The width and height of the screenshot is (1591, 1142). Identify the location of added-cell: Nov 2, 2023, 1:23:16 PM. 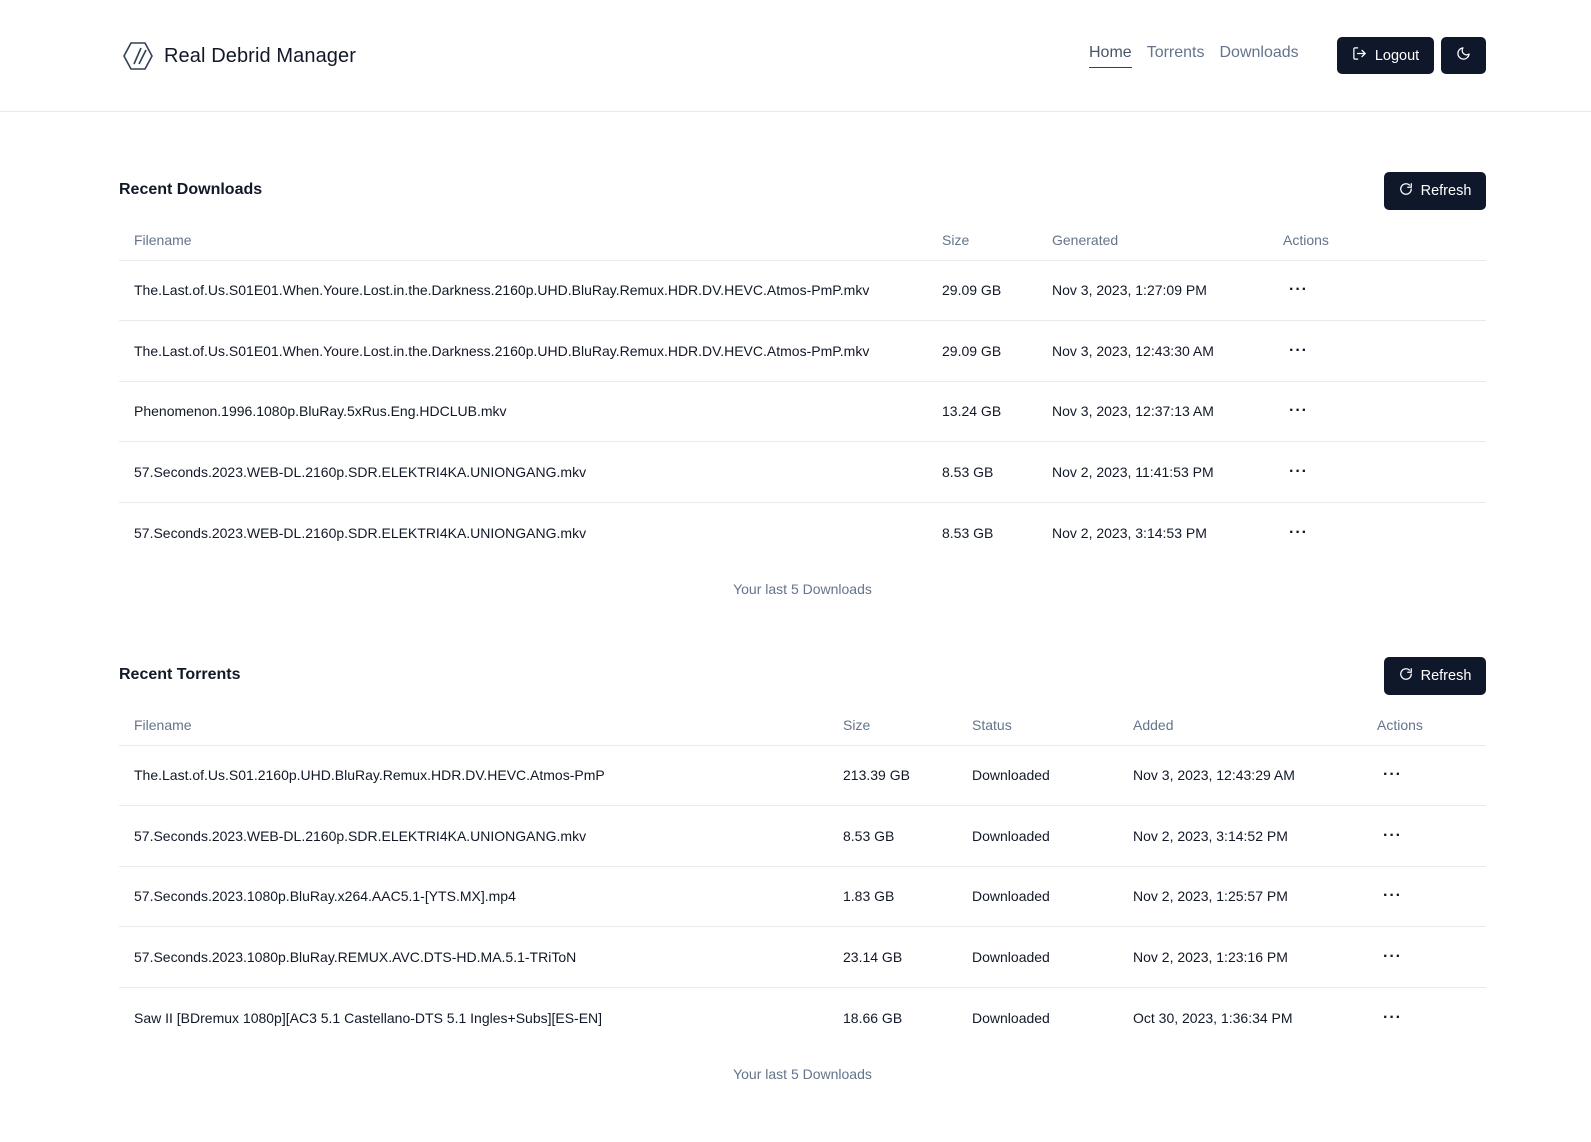
(1203, 957).